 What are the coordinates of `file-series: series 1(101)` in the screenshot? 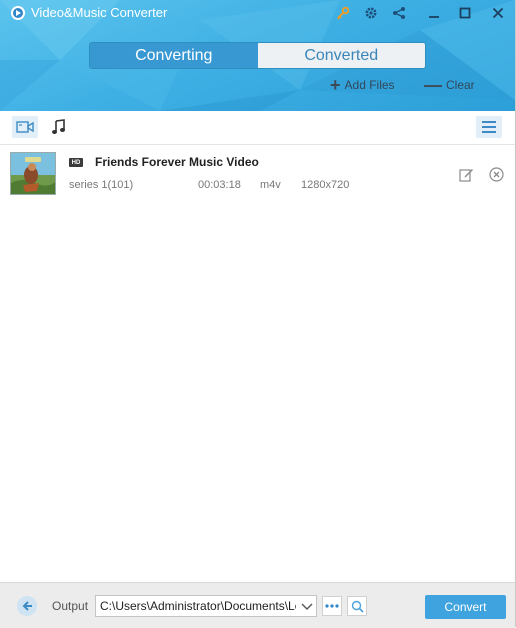 It's located at (101, 185).